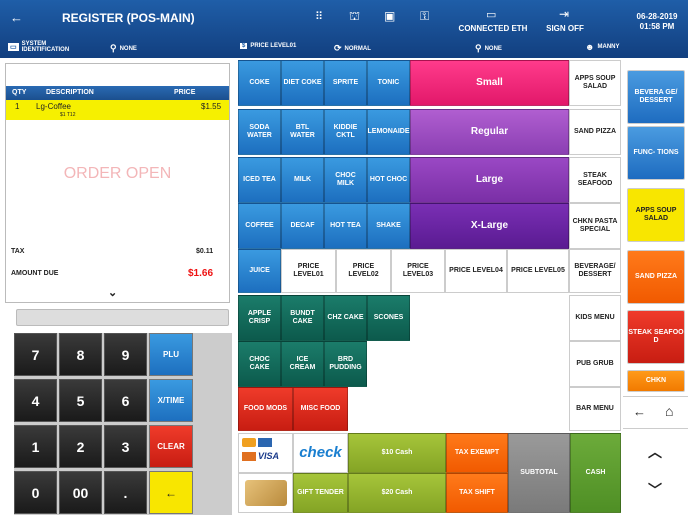 The height and width of the screenshot is (518, 688). Describe the element at coordinates (125, 400) in the screenshot. I see `key-6: 6` at that location.